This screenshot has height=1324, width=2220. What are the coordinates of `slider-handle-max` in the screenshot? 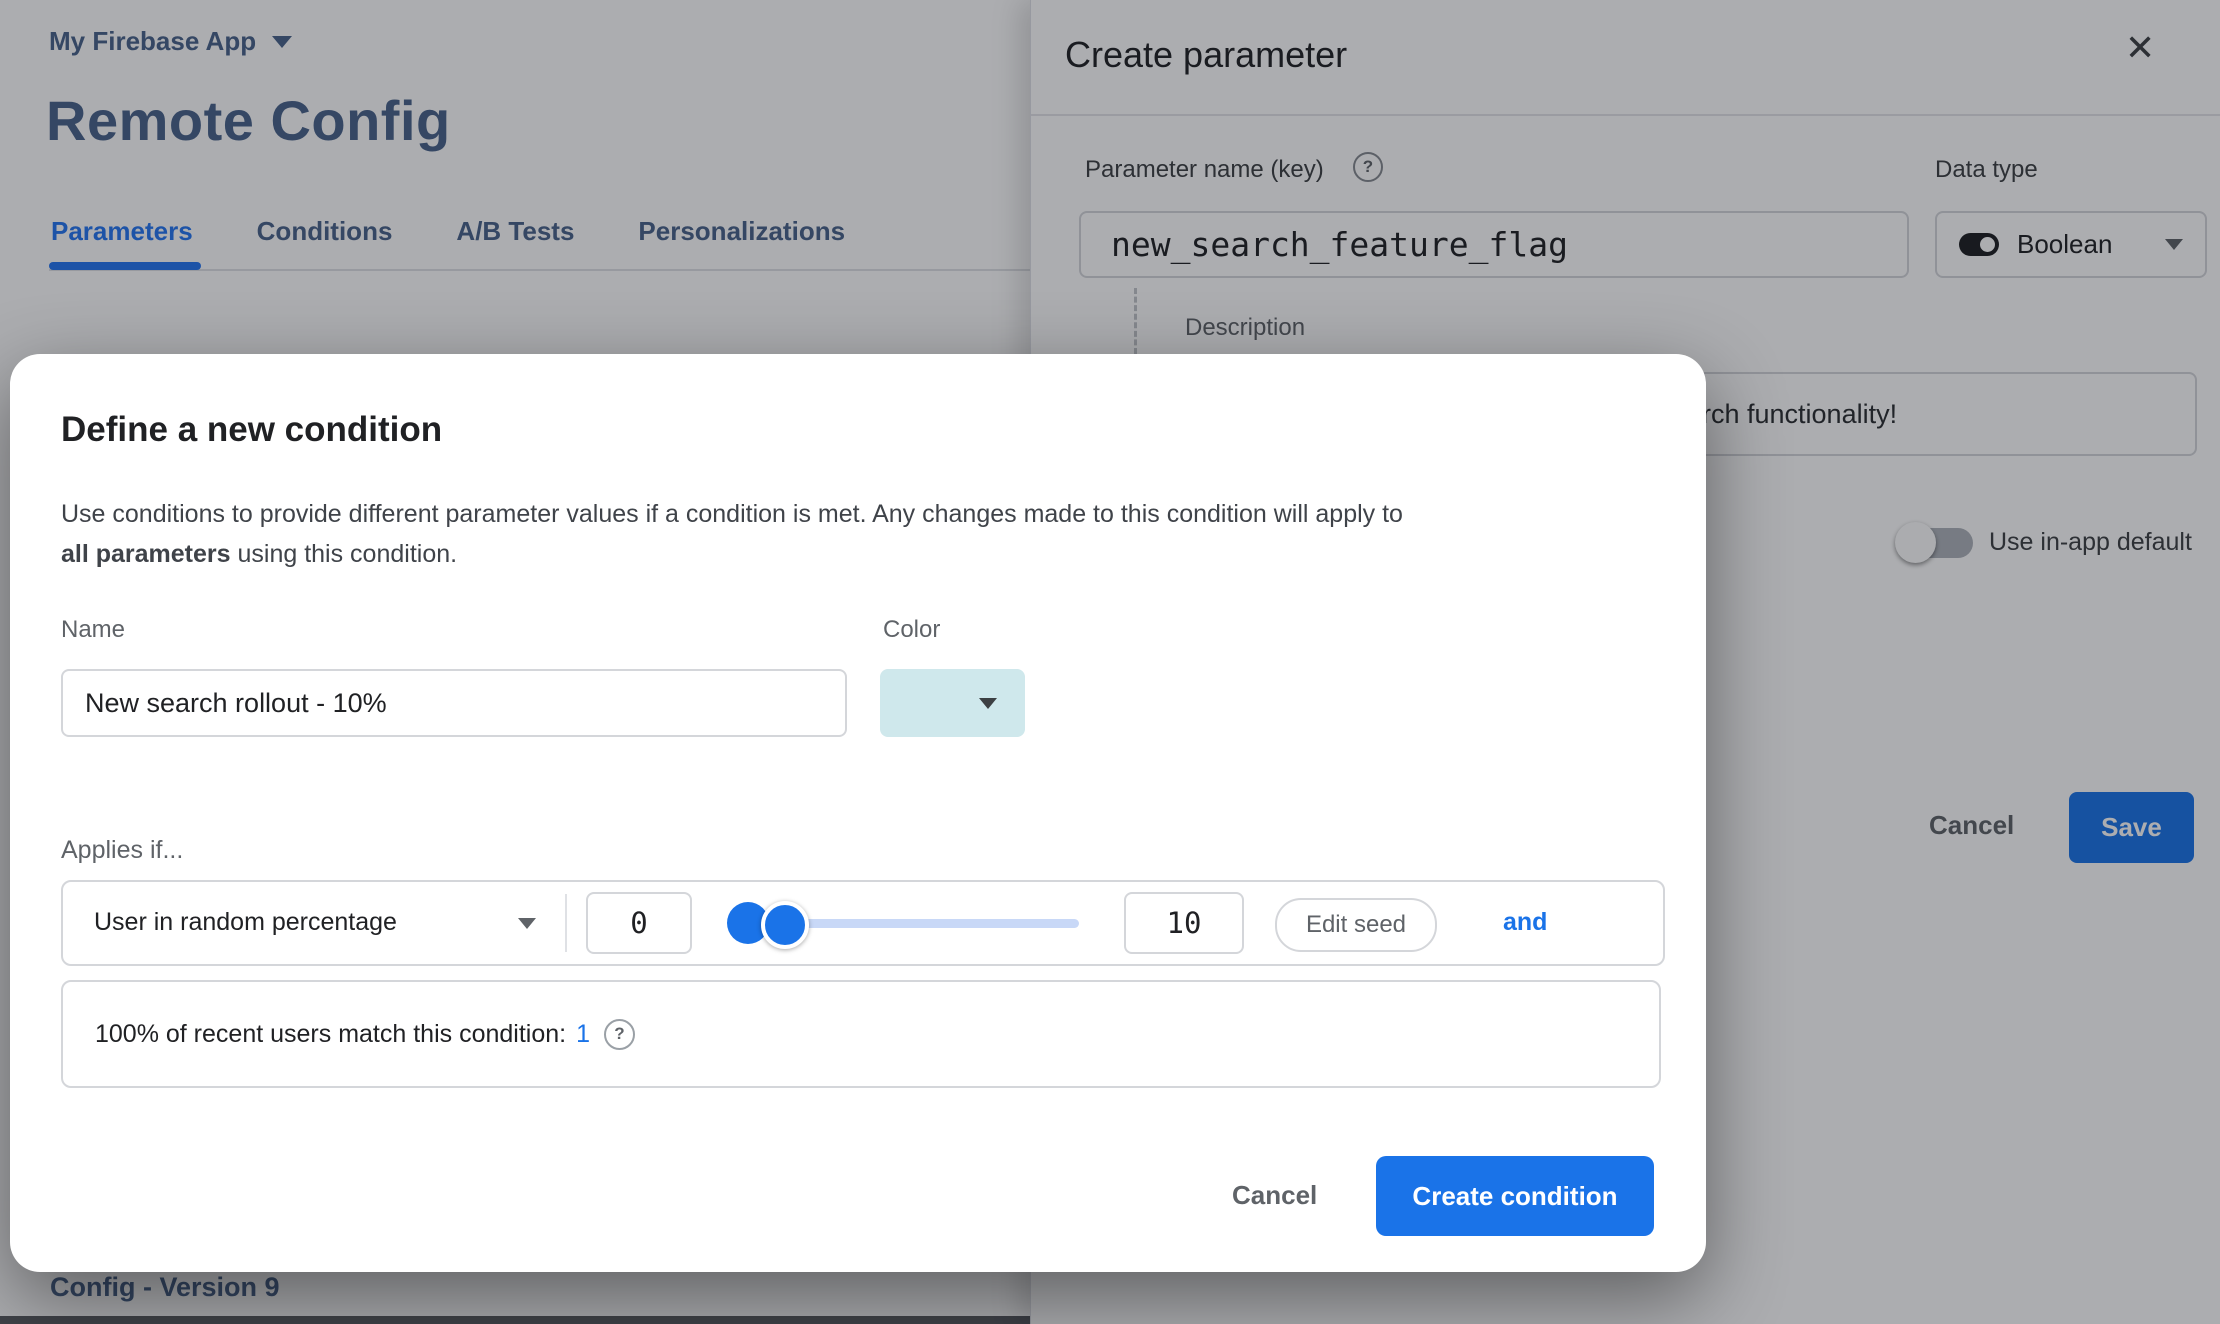 It's located at (785, 925).